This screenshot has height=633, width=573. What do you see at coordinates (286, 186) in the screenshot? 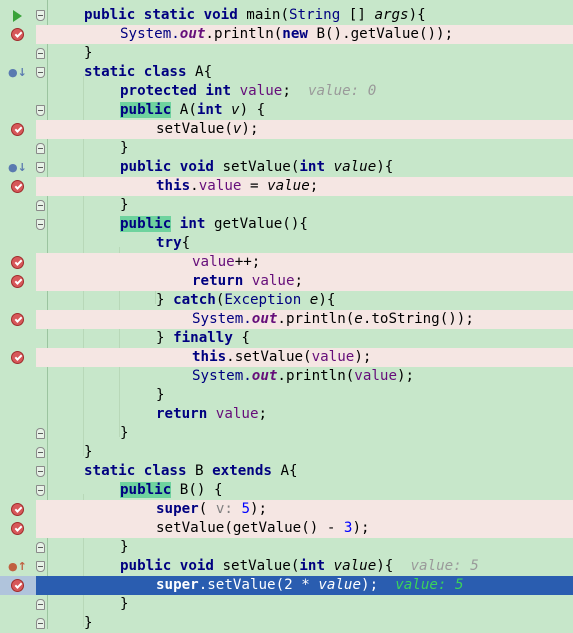
I see `code-line: this.value = value;` at bounding box center [286, 186].